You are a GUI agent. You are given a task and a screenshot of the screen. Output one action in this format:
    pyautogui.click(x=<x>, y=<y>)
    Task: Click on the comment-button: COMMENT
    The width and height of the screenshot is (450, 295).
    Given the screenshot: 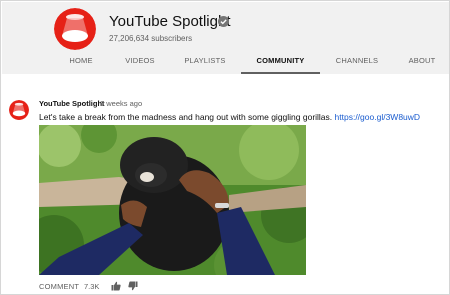 What is the action you would take?
    pyautogui.click(x=59, y=286)
    